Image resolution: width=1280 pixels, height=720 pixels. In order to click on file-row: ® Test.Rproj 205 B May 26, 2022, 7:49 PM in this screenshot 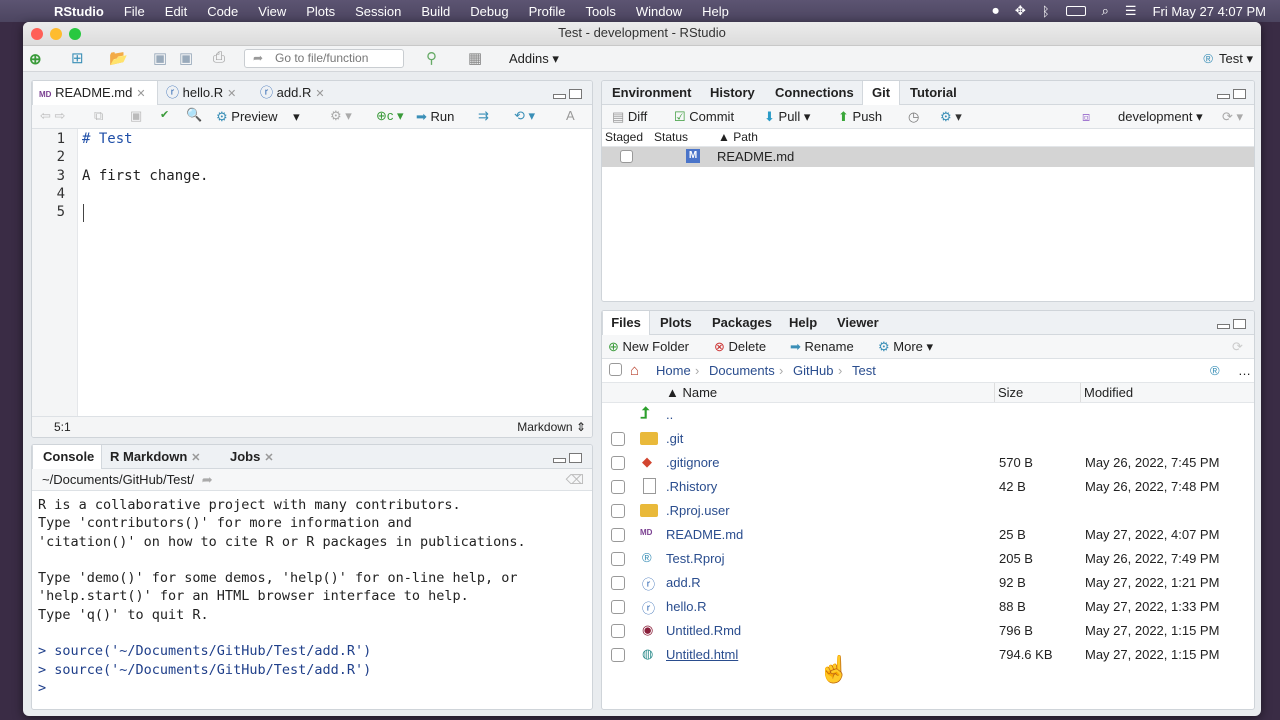, I will do `click(928, 559)`.